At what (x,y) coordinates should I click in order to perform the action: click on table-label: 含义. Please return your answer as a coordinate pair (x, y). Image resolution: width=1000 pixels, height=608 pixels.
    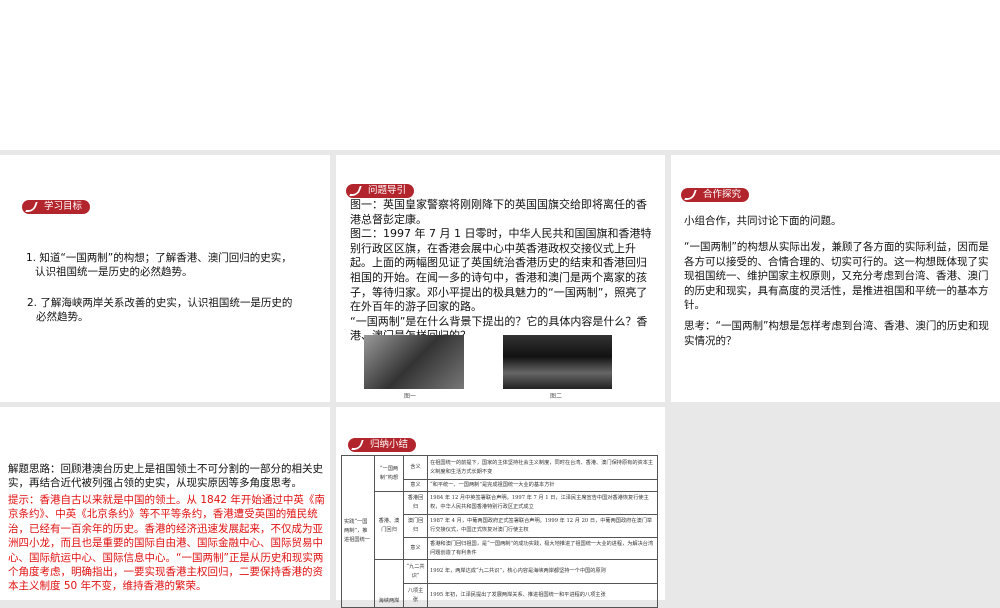
    Looking at the image, I should click on (415, 467).